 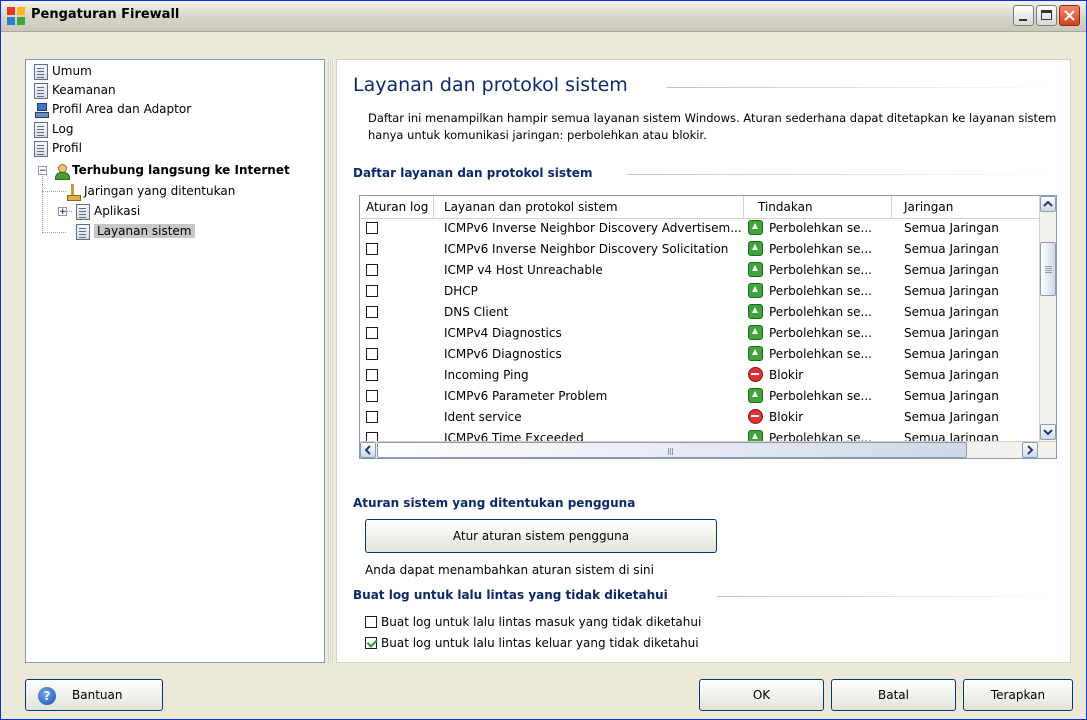 I want to click on service-cell: ICMPv4 Diagnostics, so click(x=503, y=333).